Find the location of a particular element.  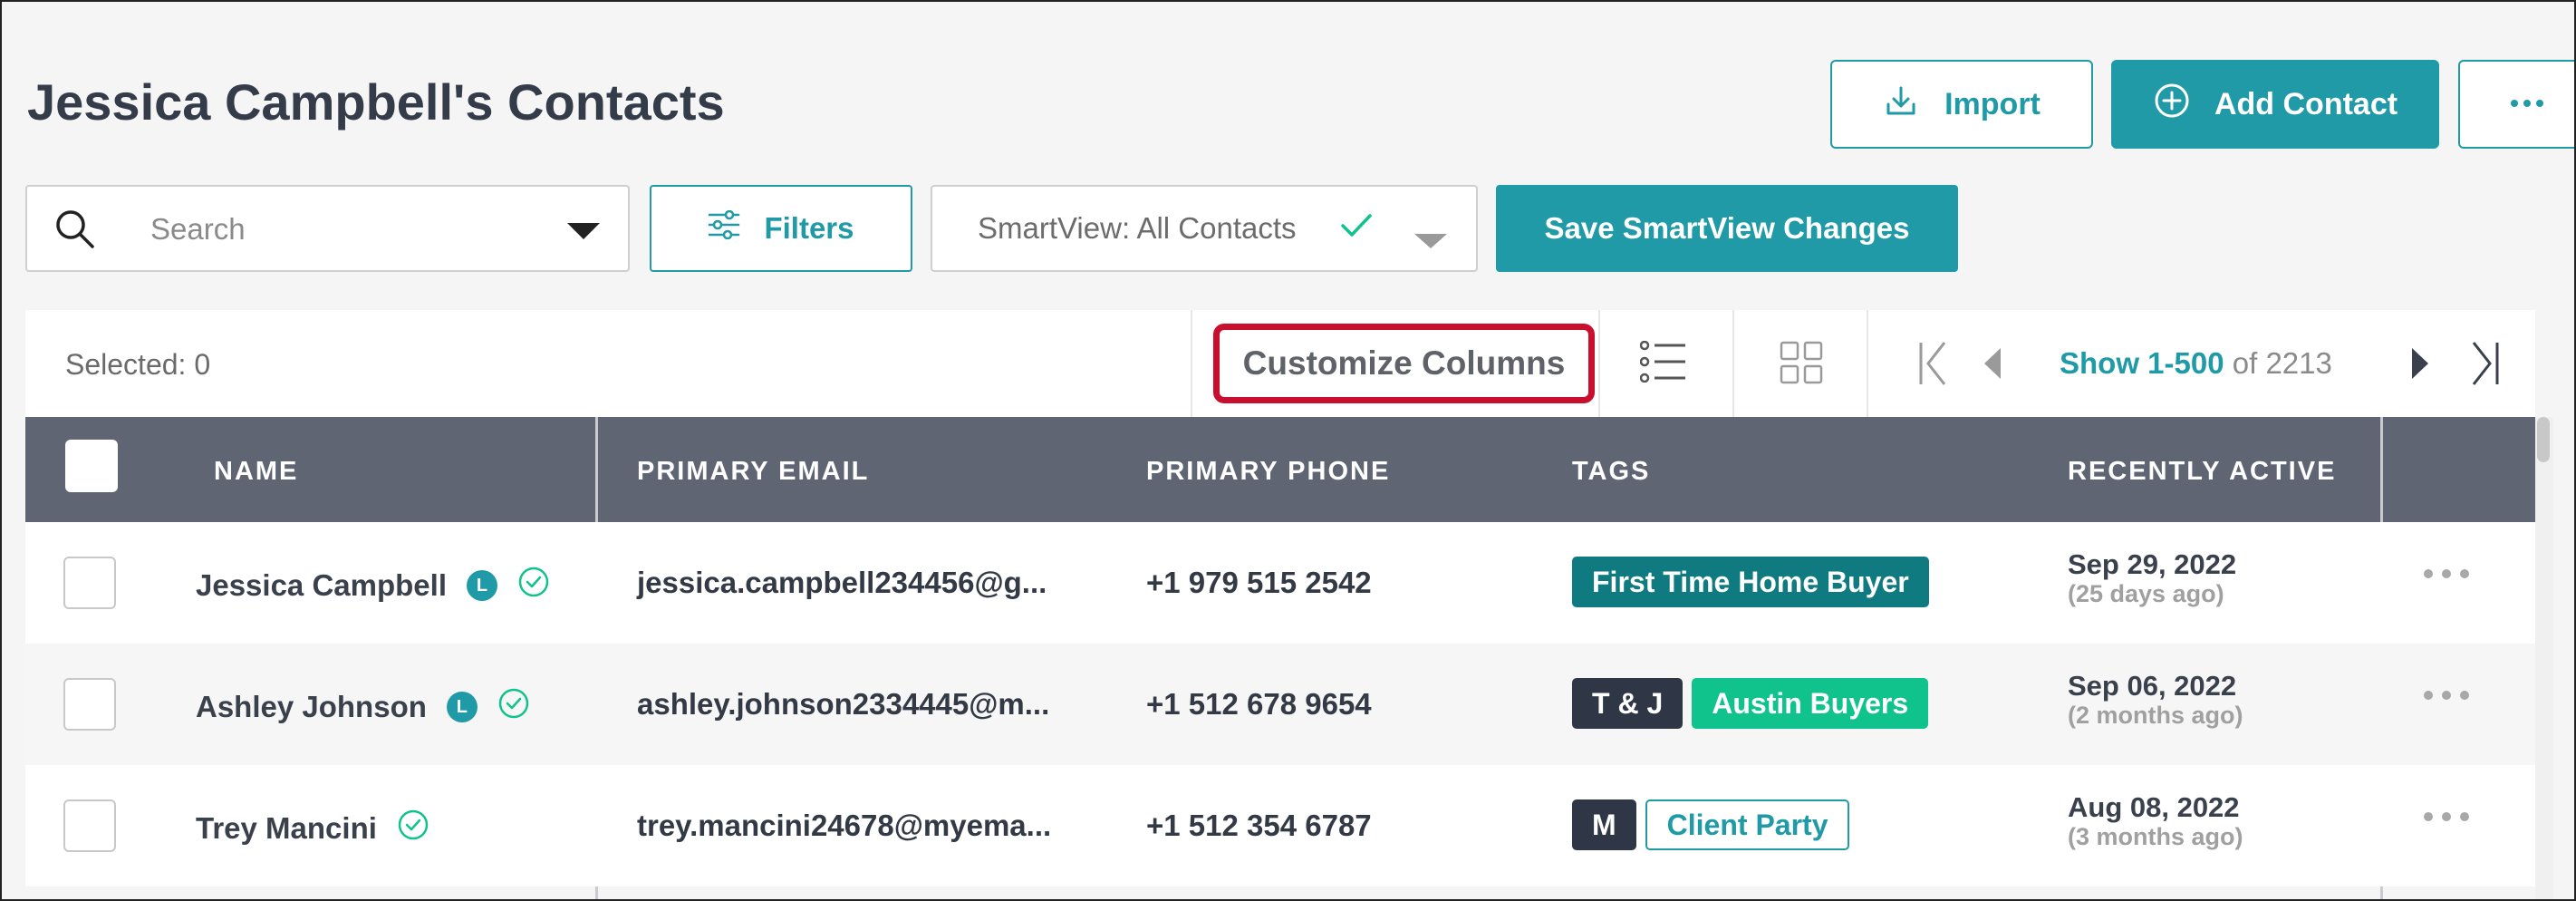

contact-phone: +1 512 678 9654 is located at coordinates (1259, 704).